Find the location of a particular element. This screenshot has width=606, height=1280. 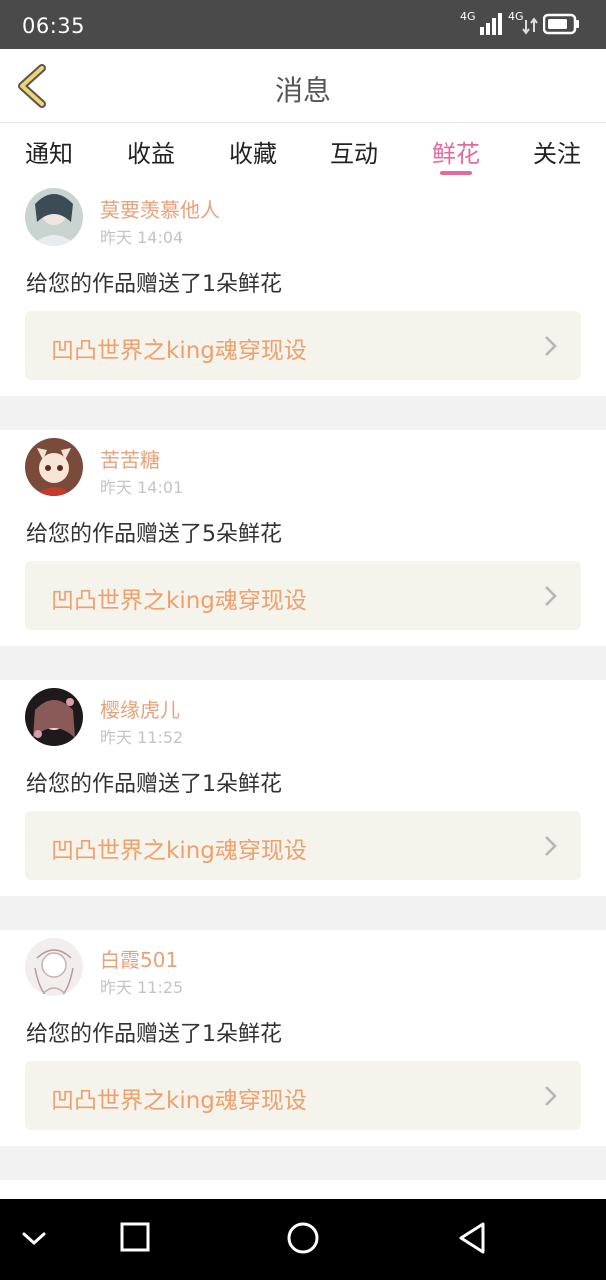

status-bar: 06:35 4G 4G is located at coordinates (303, 24).